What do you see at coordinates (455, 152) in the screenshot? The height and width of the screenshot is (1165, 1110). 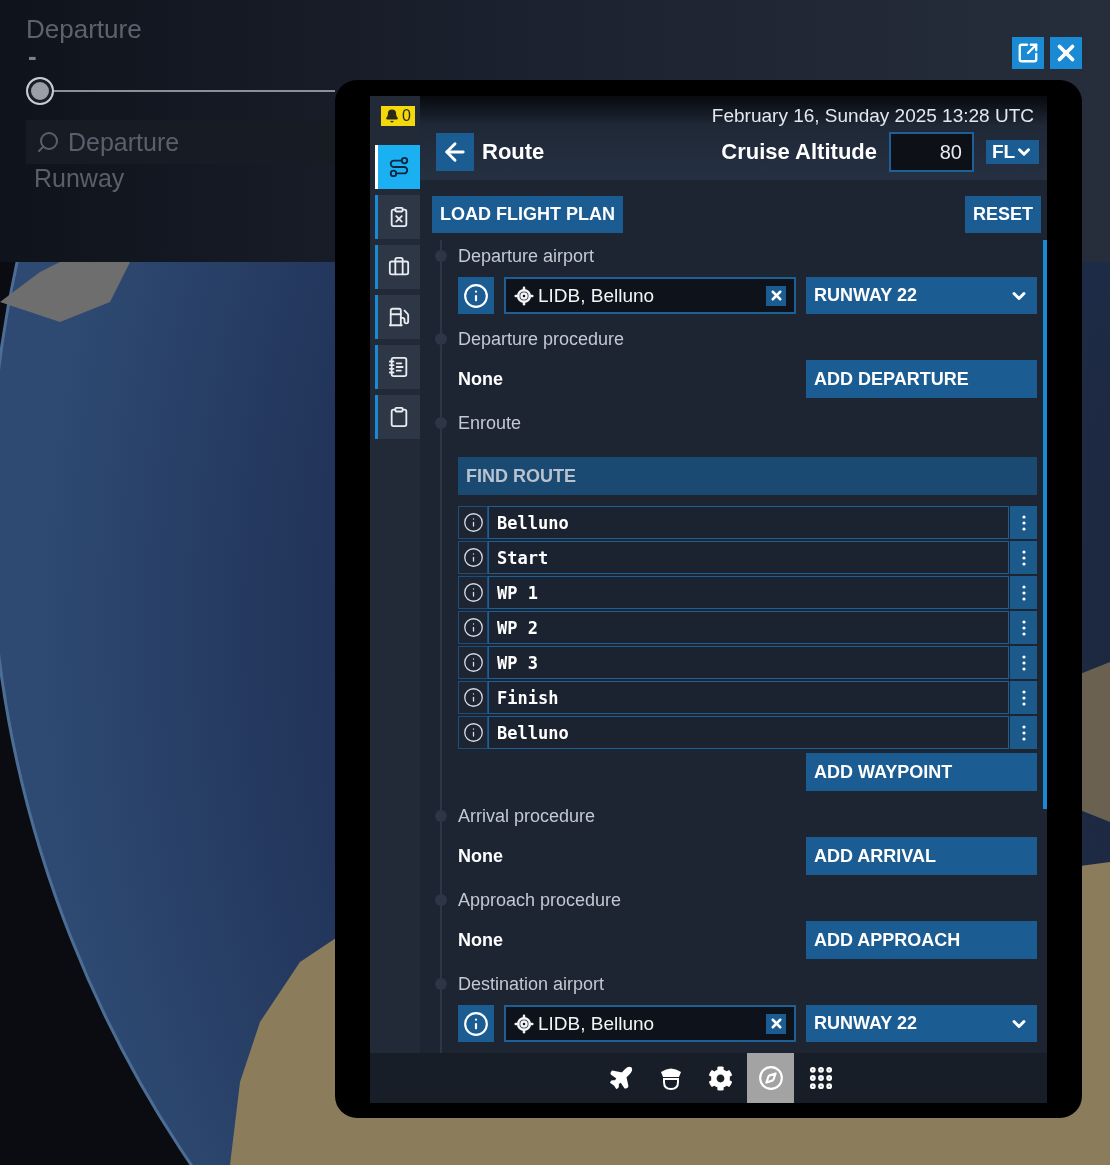 I see `back-button` at bounding box center [455, 152].